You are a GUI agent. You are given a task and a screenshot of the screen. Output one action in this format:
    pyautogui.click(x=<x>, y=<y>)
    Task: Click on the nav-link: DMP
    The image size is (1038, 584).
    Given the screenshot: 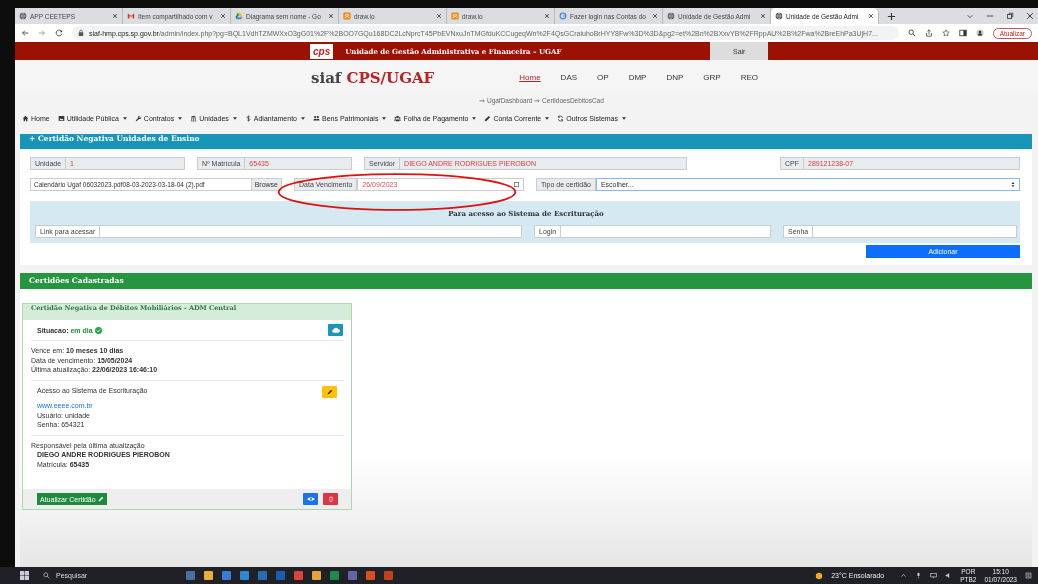 What is the action you would take?
    pyautogui.click(x=637, y=77)
    